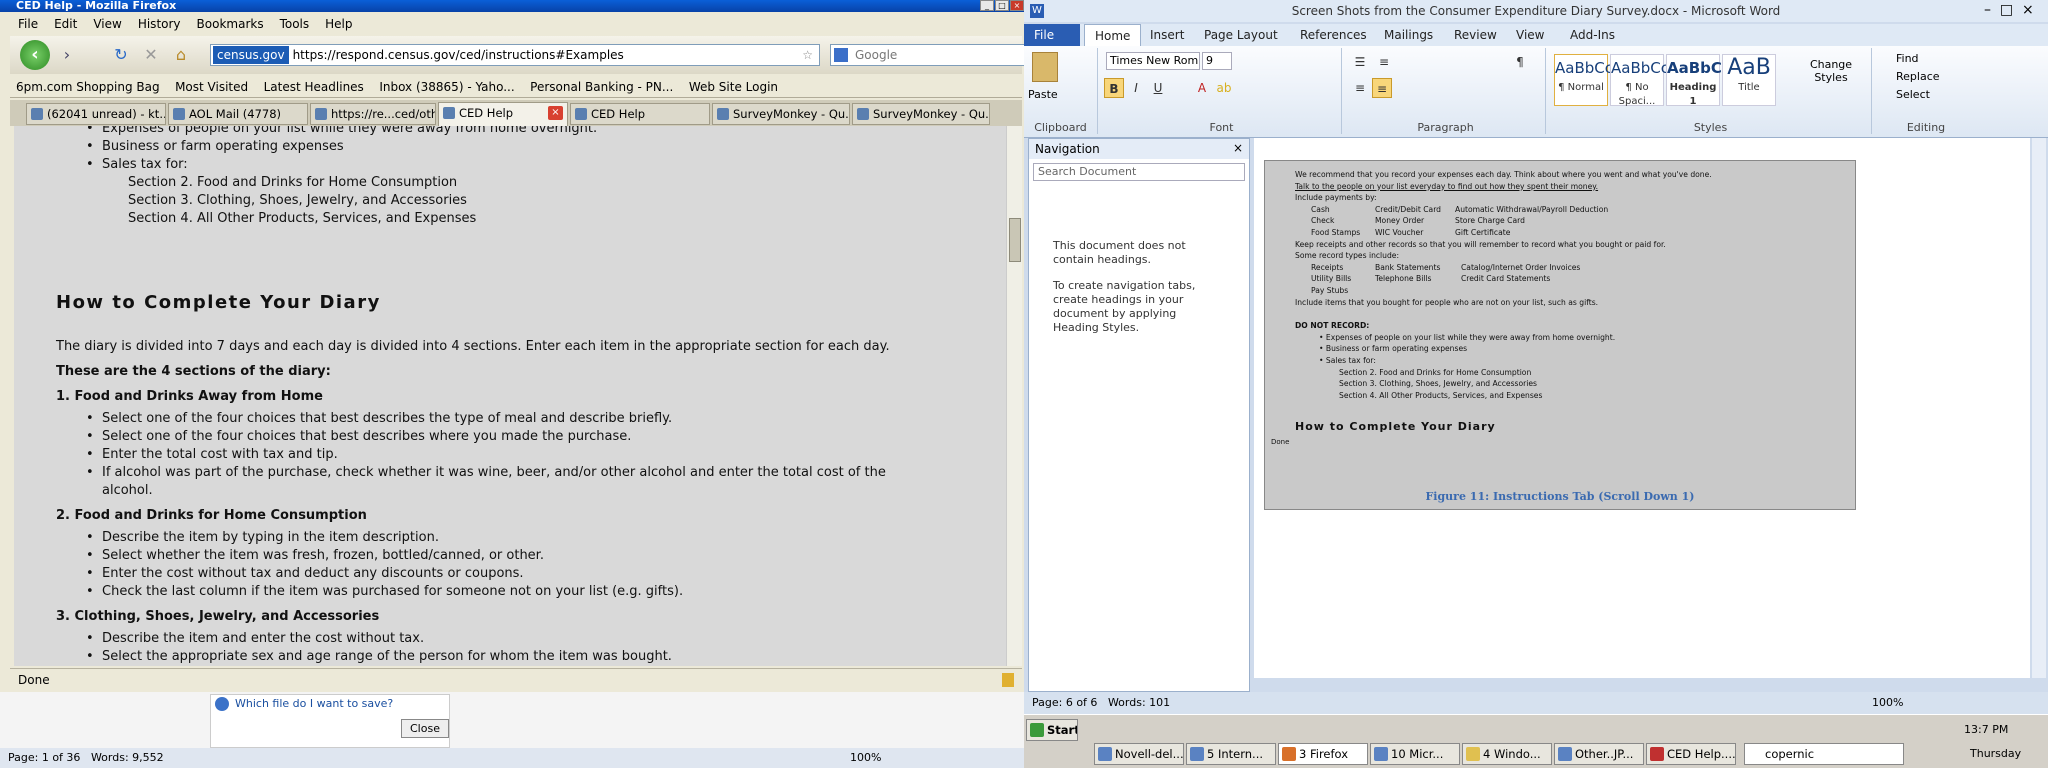 Image resolution: width=2048 pixels, height=768 pixels. I want to click on align-left-icon: ≡, so click(1360, 88).